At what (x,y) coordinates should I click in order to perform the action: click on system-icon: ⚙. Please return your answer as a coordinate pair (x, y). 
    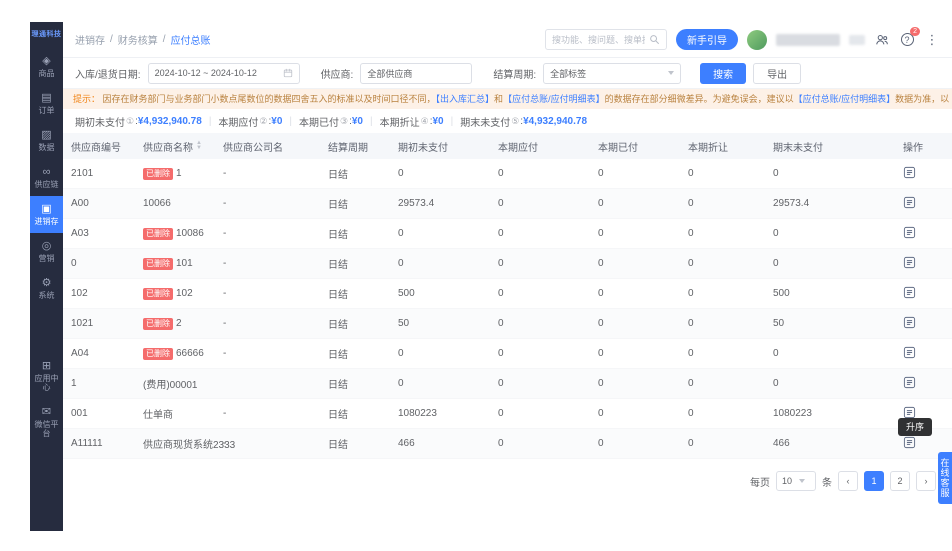
    Looking at the image, I should click on (46, 283).